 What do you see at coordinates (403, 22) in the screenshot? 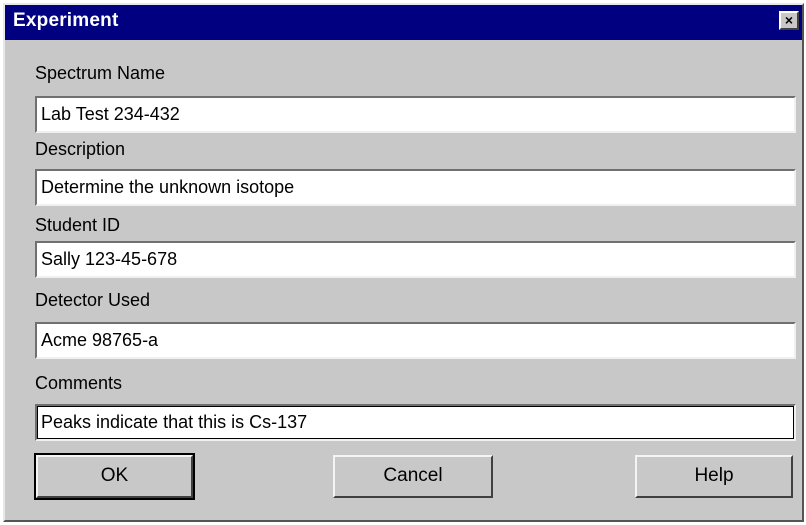
I see `title-bar: Experiment ×` at bounding box center [403, 22].